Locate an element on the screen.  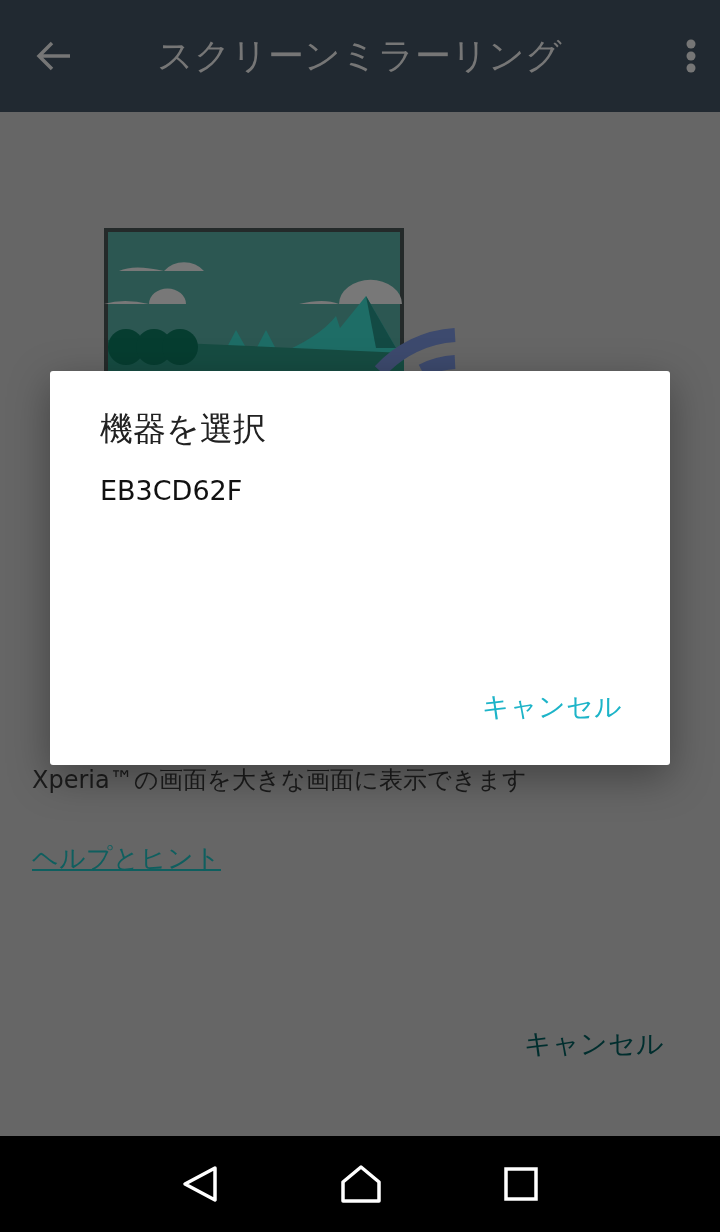
home-icon is located at coordinates (361, 1184).